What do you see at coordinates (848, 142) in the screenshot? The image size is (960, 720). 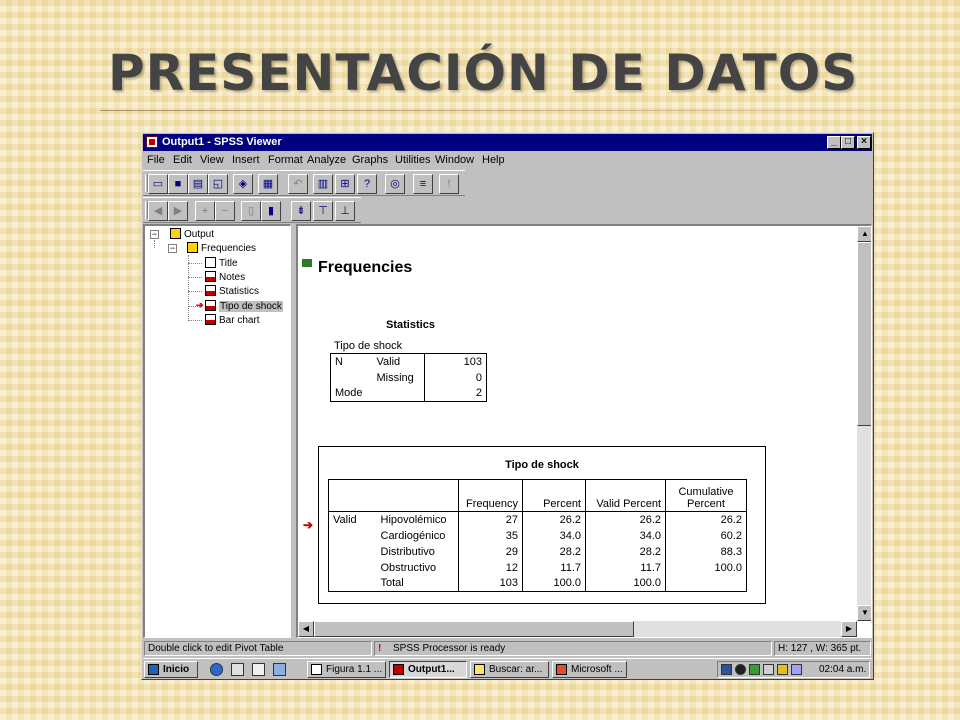 I see `maximize-button: □` at bounding box center [848, 142].